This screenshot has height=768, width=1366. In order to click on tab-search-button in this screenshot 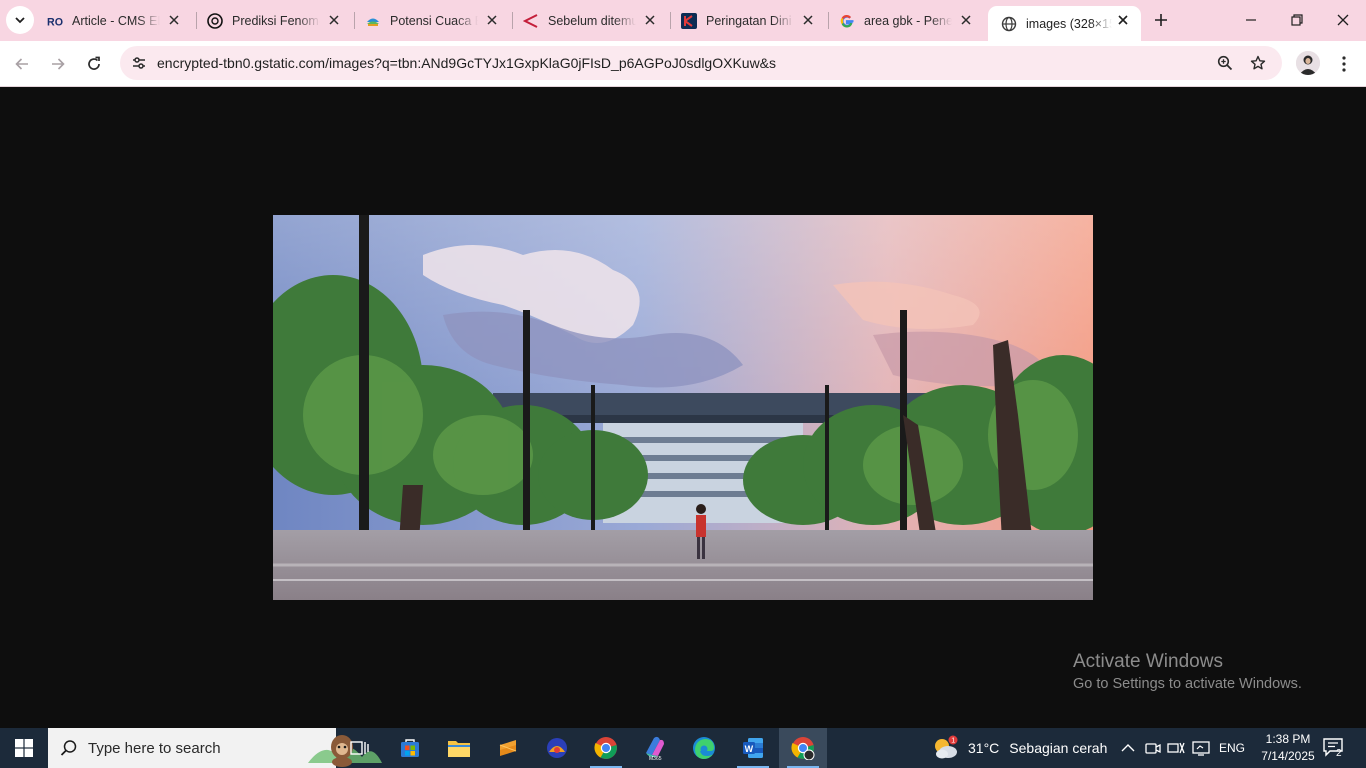, I will do `click(20, 20)`.